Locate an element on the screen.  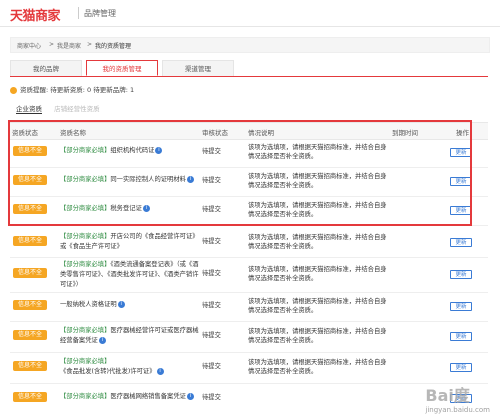
qualification-name: 【部分商家必填】医疗器械网络销售备案凭证 i is located at coordinates (130, 397).